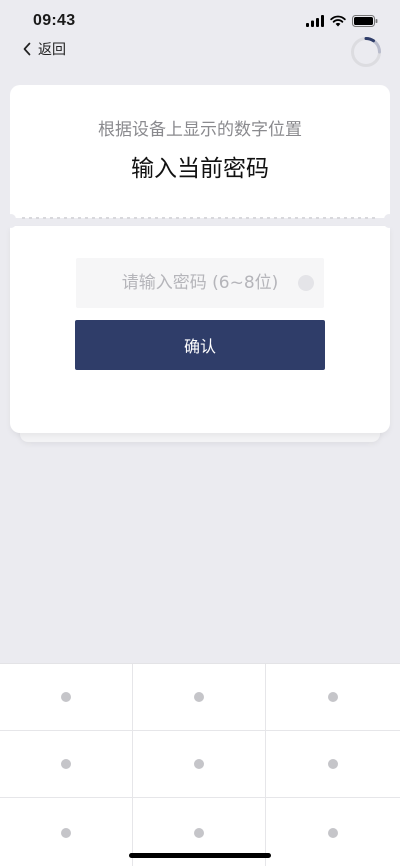 This screenshot has height=866, width=400. What do you see at coordinates (200, 218) in the screenshot?
I see `card-dashed-divider` at bounding box center [200, 218].